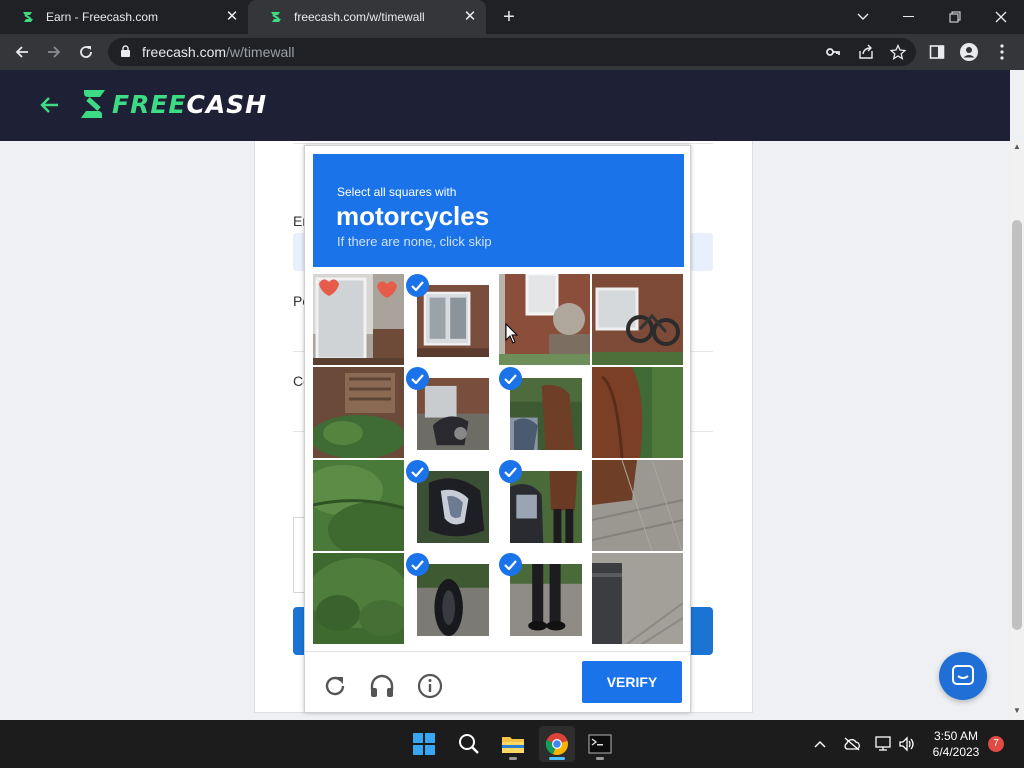  Describe the element at coordinates (963, 676) in the screenshot. I see `support-chat-button` at that location.